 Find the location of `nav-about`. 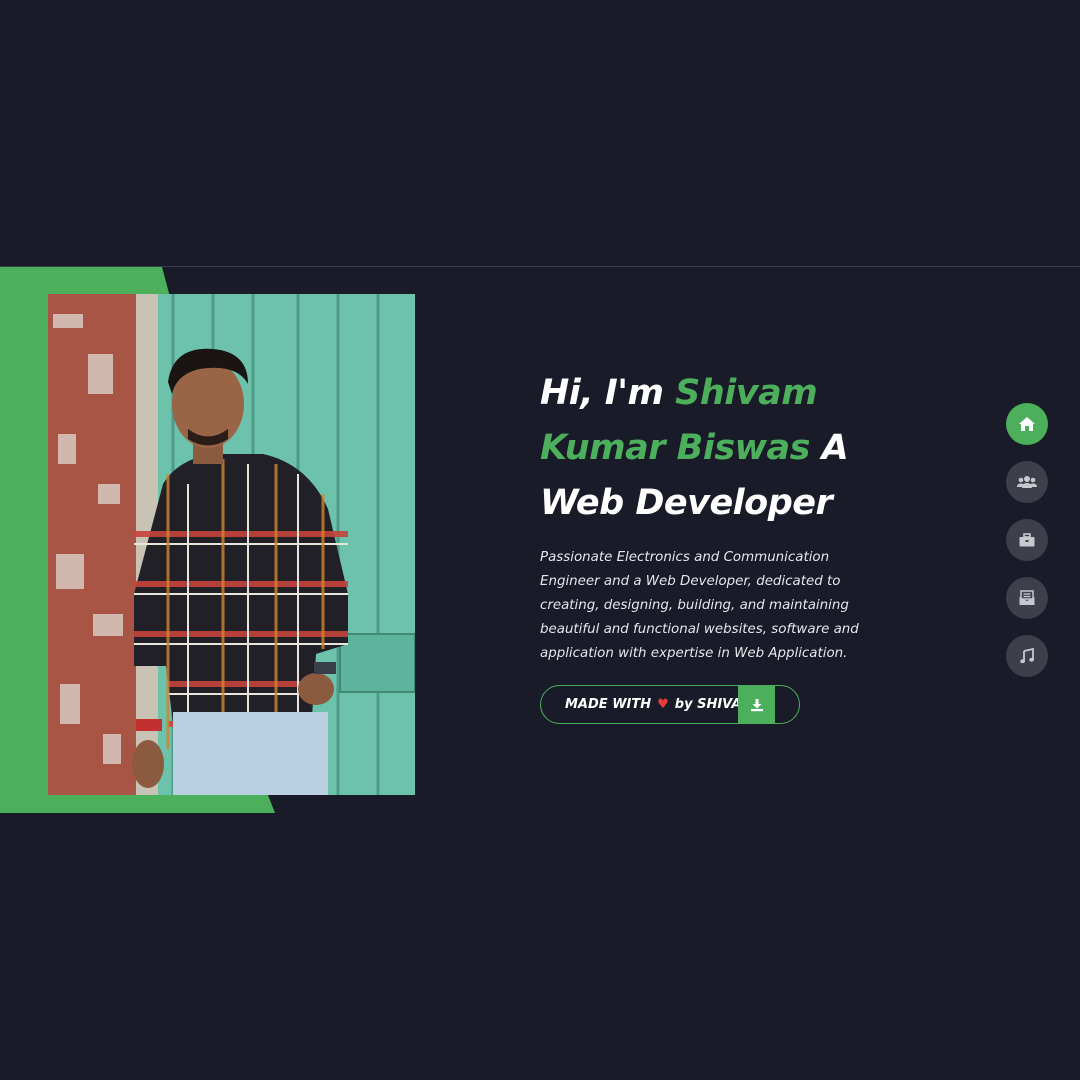

nav-about is located at coordinates (1027, 482).